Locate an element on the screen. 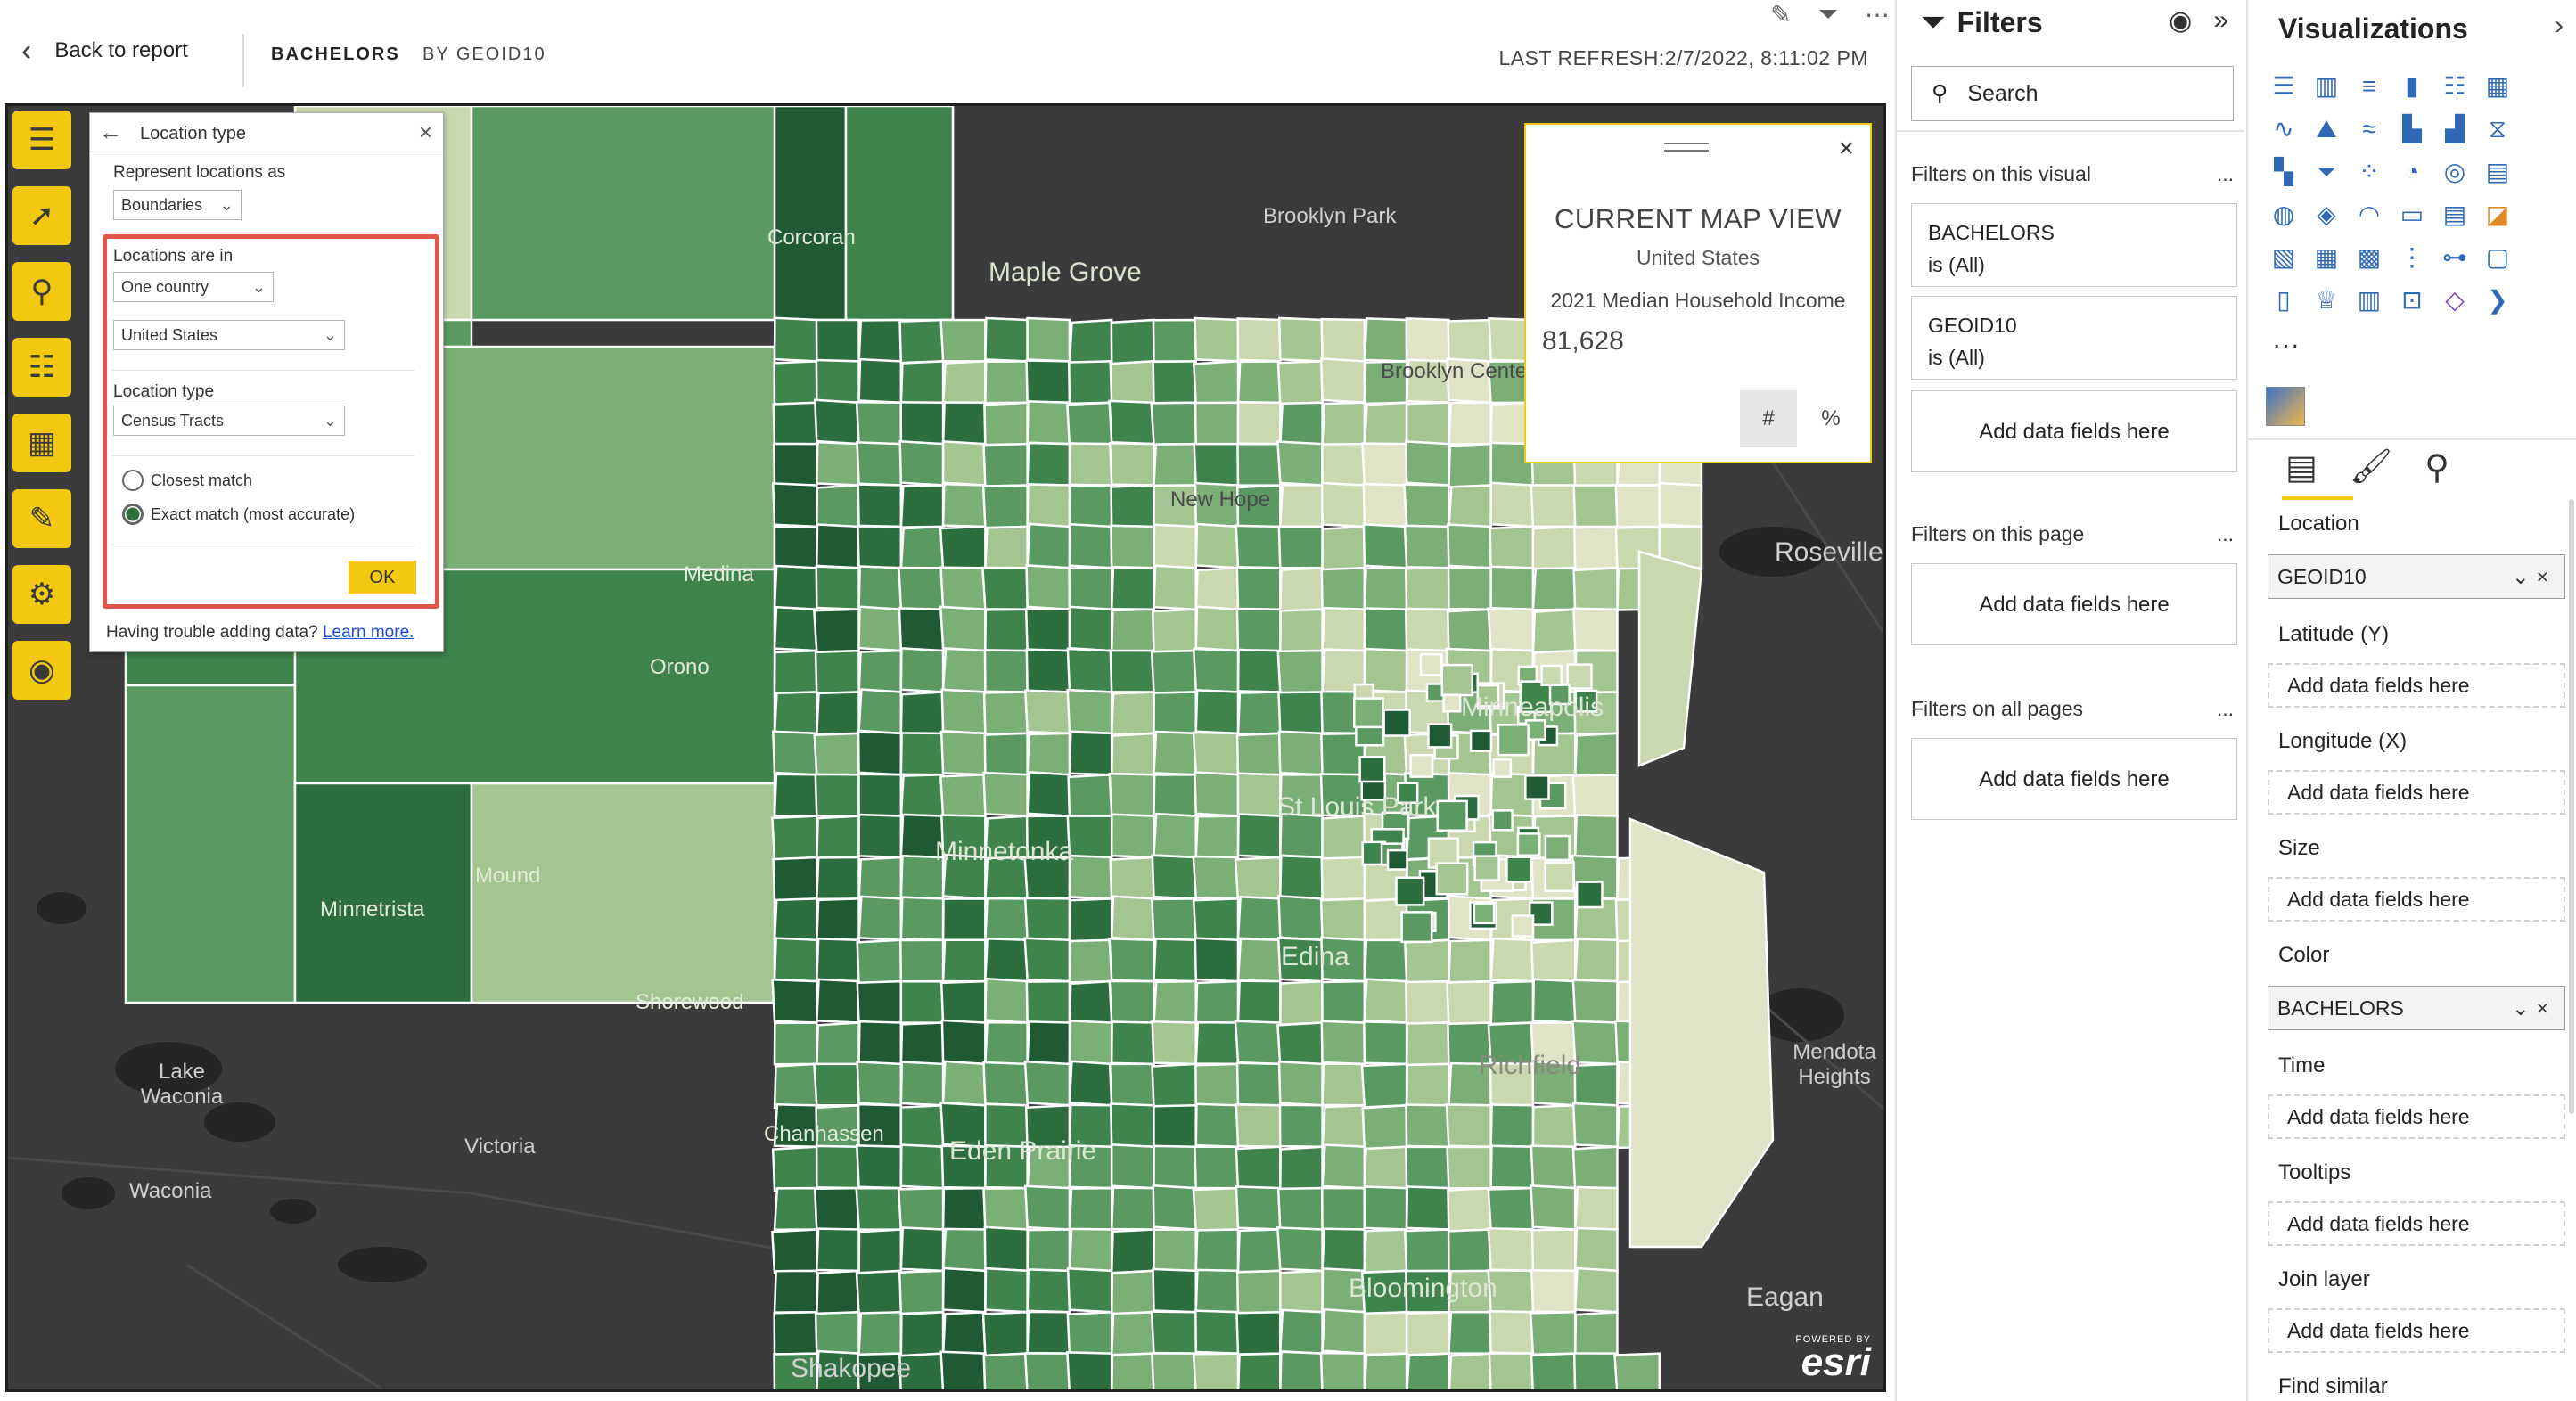  country-select: United States ⌄ is located at coordinates (229, 335).